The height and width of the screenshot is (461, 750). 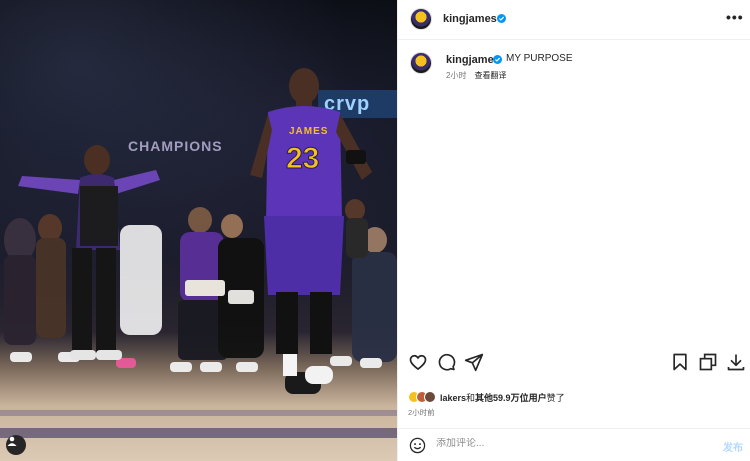 What do you see at coordinates (417, 445) in the screenshot?
I see `emoji-icon` at bounding box center [417, 445].